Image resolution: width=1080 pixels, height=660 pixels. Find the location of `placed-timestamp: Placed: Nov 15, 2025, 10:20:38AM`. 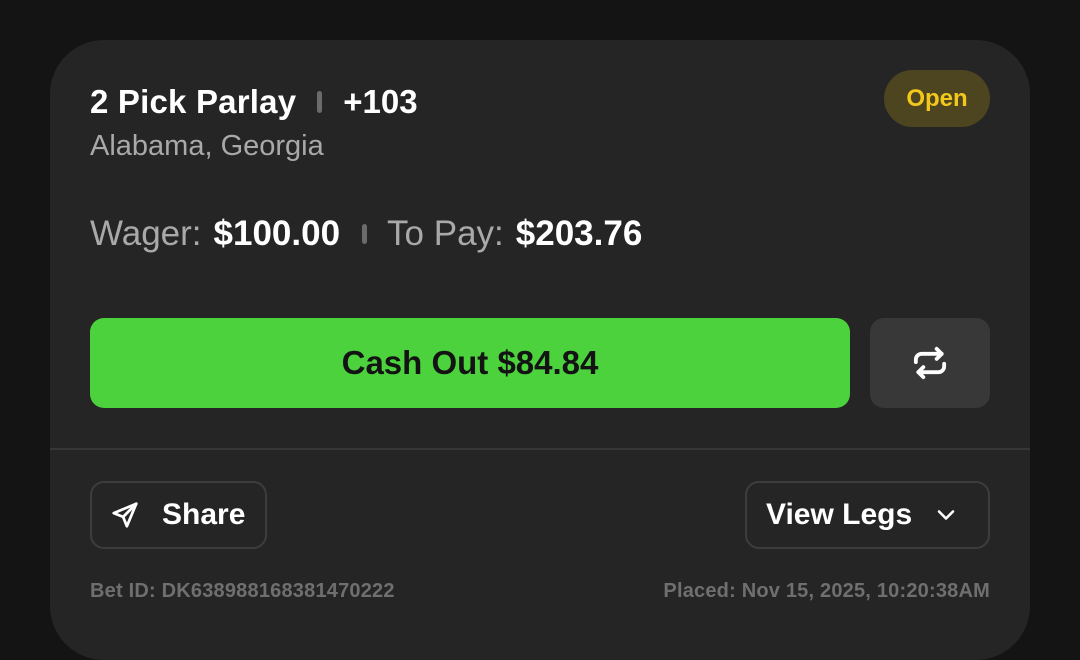

placed-timestamp: Placed: Nov 15, 2025, 10:20:38AM is located at coordinates (826, 591).